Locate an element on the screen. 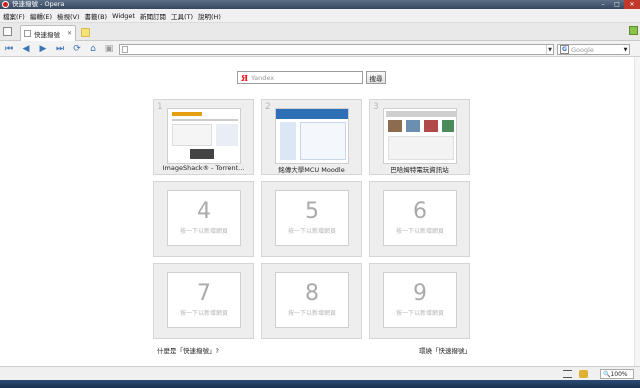  speed-dial-4: 4 按一下以新增網頁 is located at coordinates (203, 219).